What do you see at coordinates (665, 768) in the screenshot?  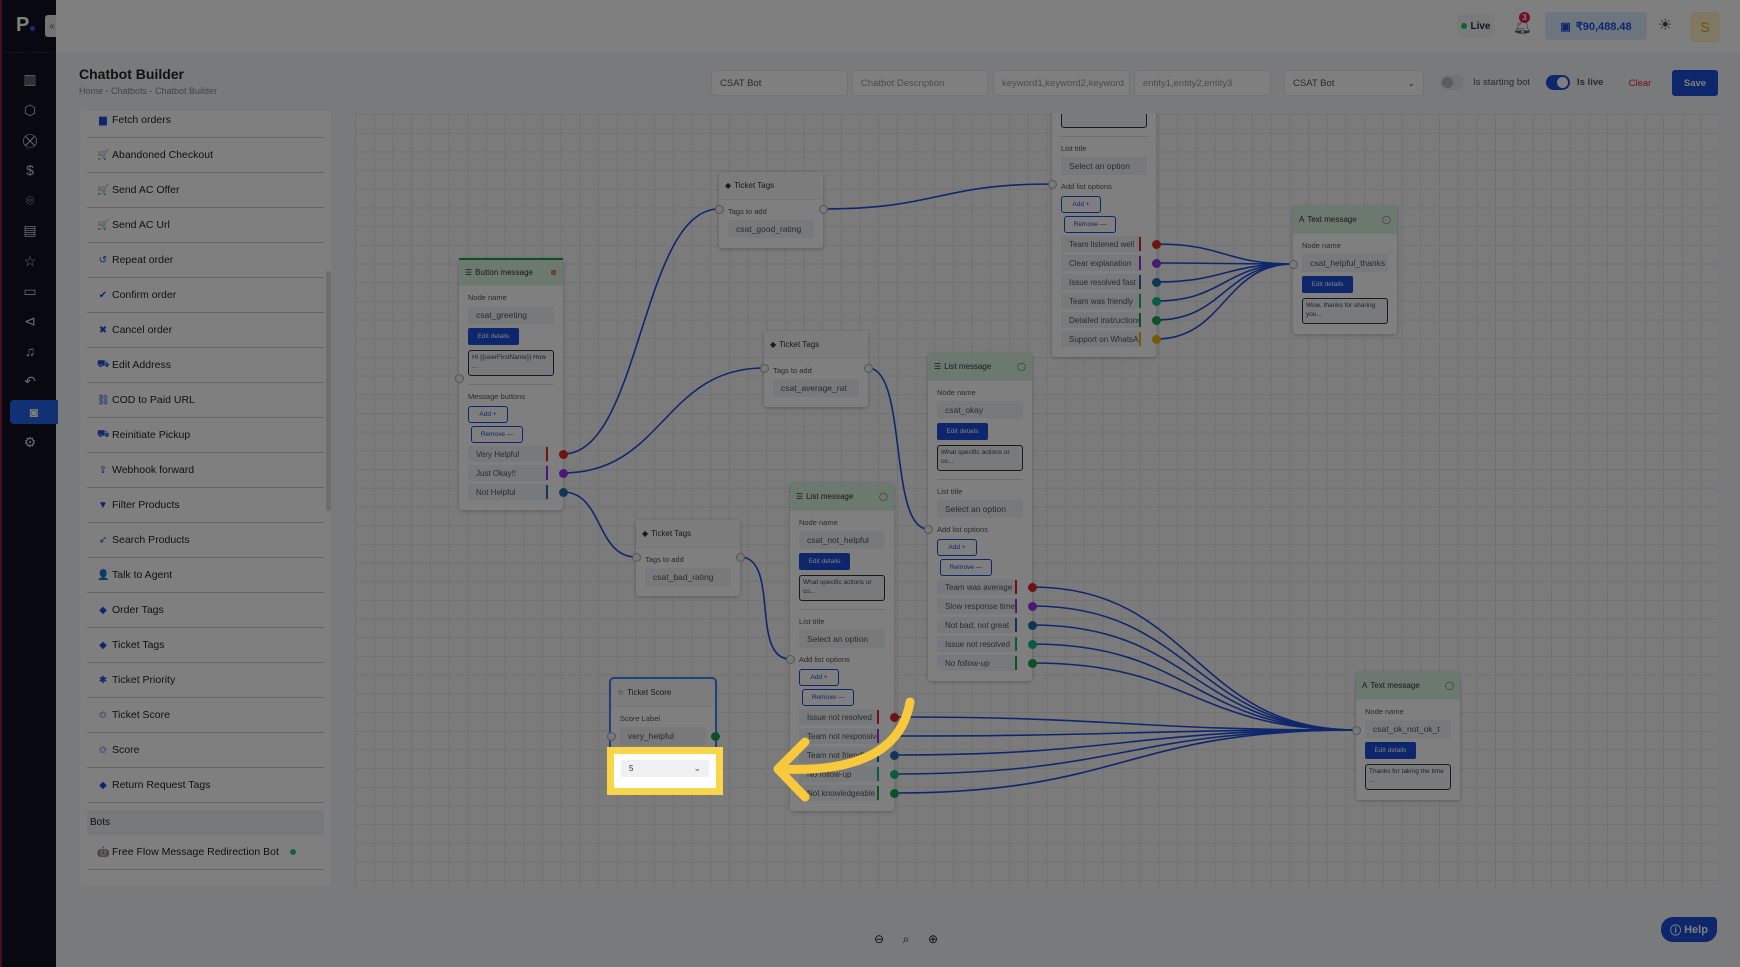 I see `score-select: 5 ⌄` at bounding box center [665, 768].